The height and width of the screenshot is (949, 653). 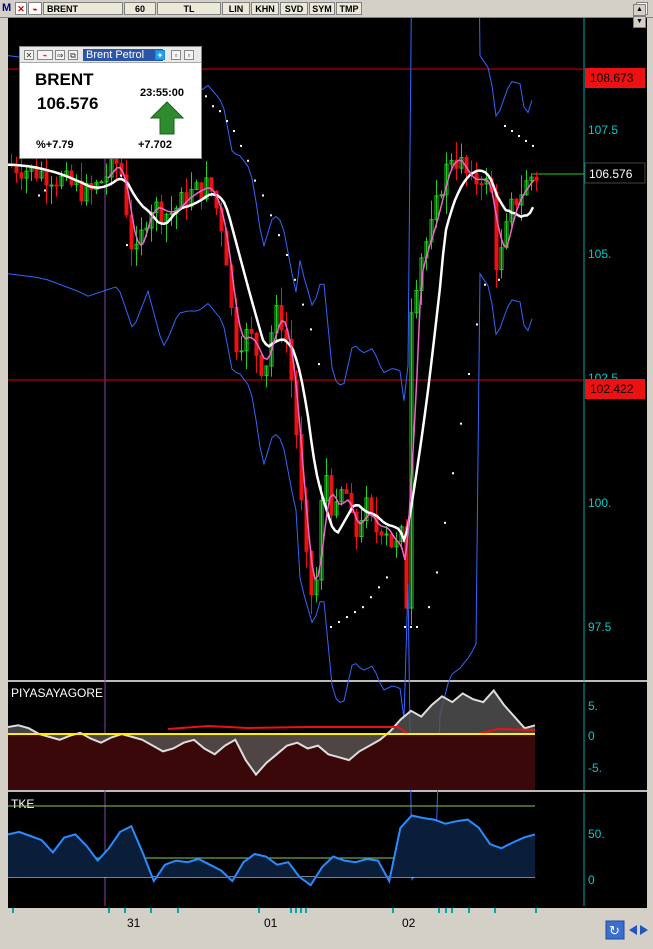 I want to click on widget-title: Brent Petrol, so click(x=123, y=55).